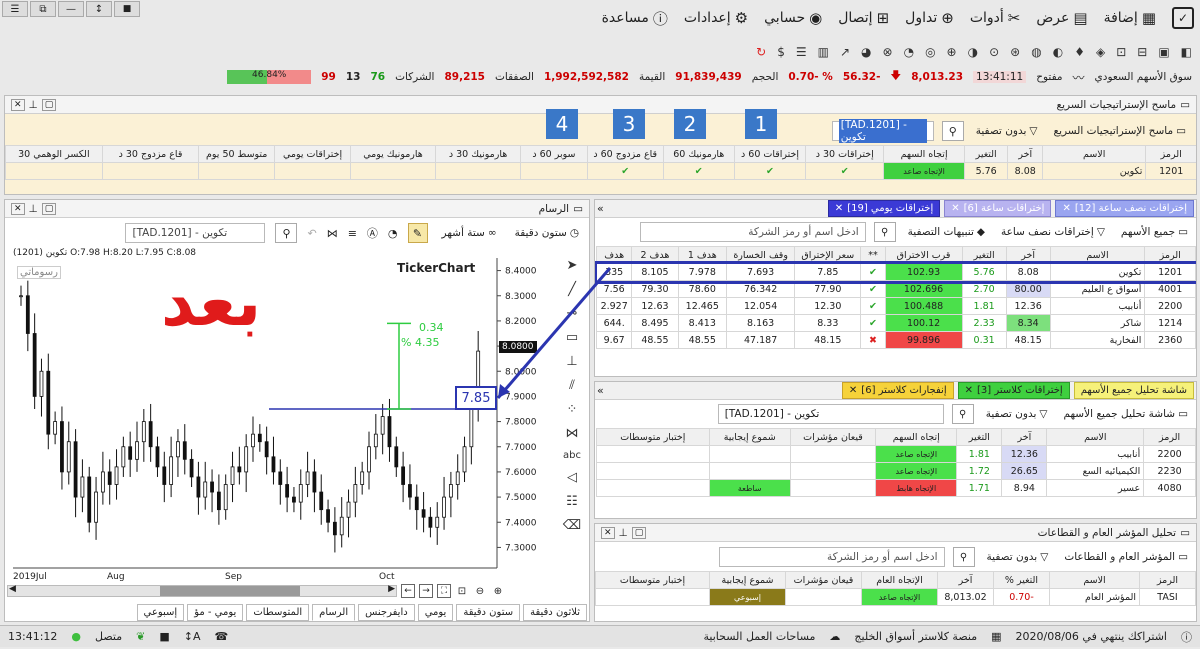 The width and height of the screenshot is (1200, 649). I want to click on col-harm30: هارمونيك 30 د, so click(478, 154).